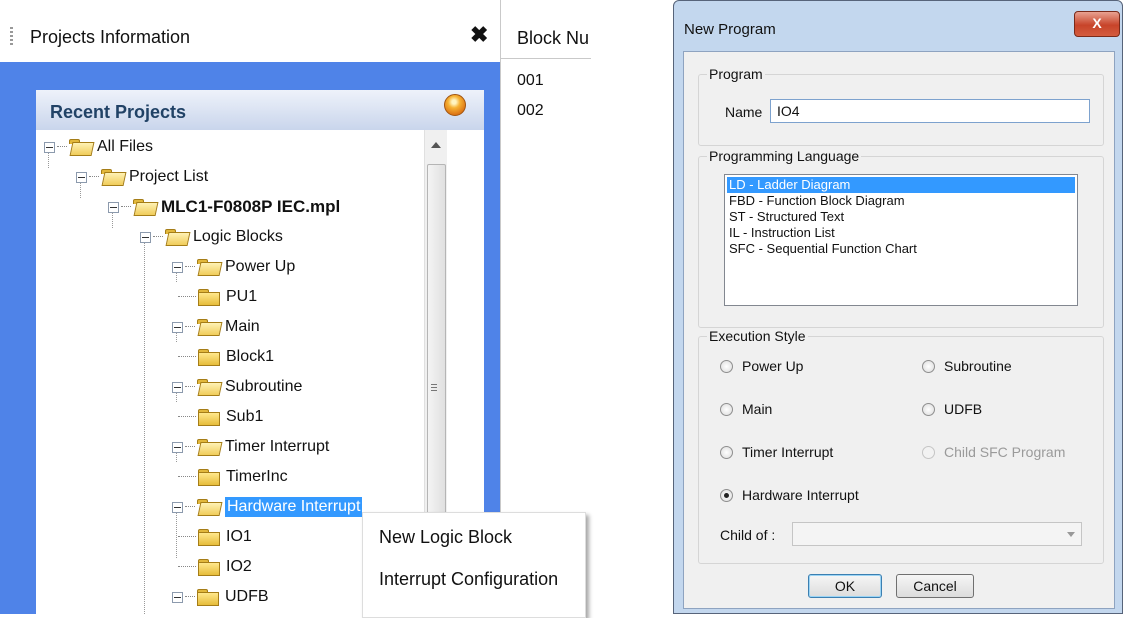  Describe the element at coordinates (233, 267) in the screenshot. I see `tree-node-power-up: Power Up` at that location.